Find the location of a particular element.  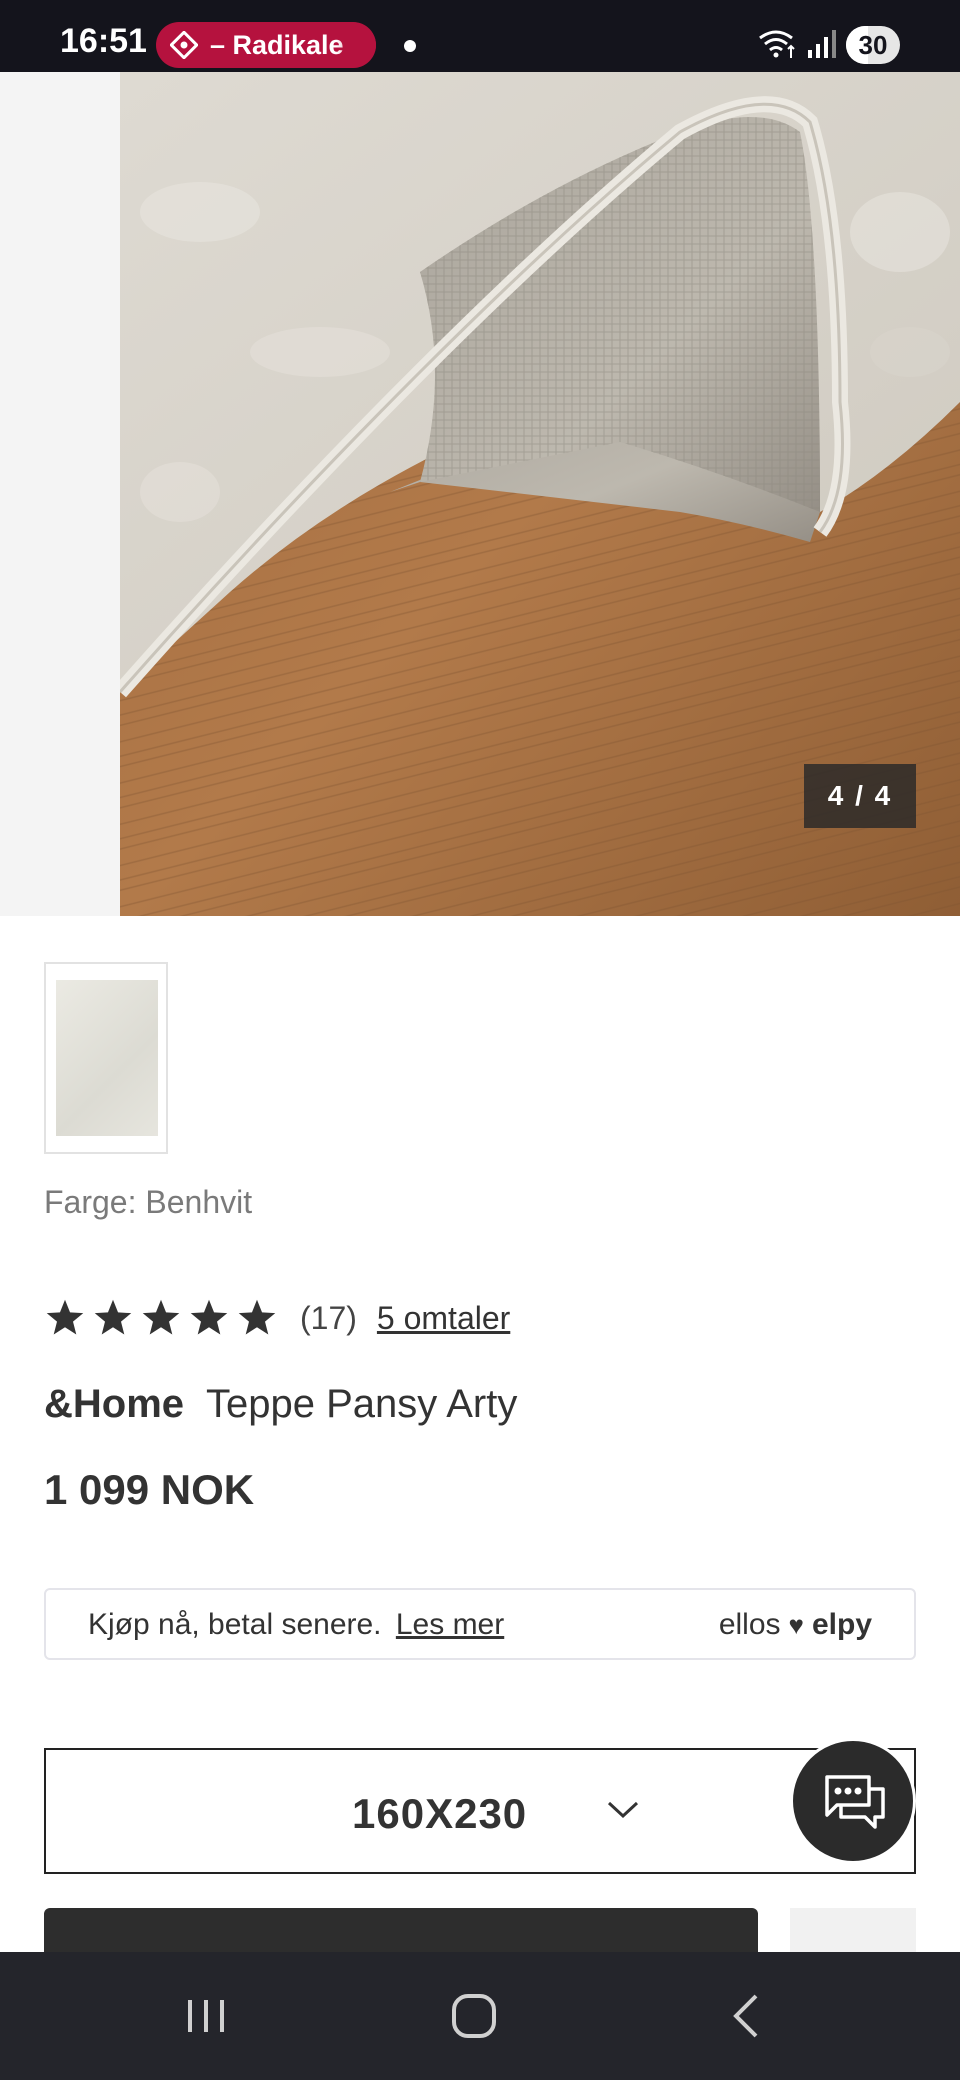

ellos-elpy-logo: ellos ♥ elpy is located at coordinates (795, 1625).